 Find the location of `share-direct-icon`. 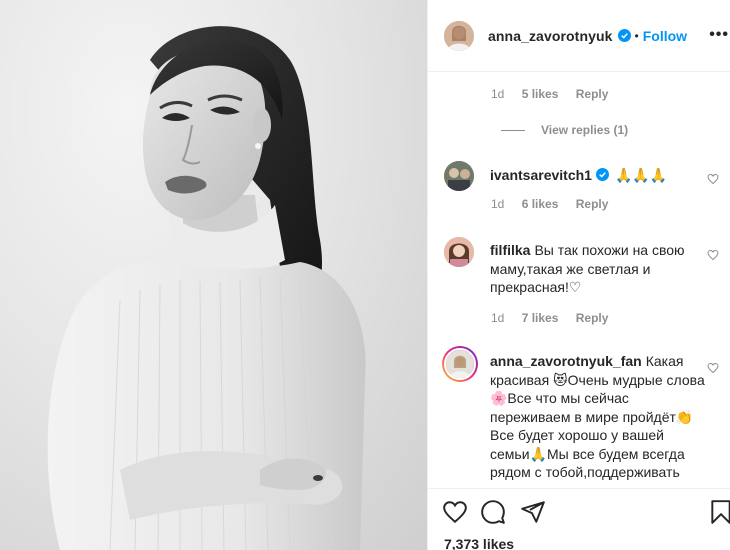

share-direct-icon is located at coordinates (533, 512).